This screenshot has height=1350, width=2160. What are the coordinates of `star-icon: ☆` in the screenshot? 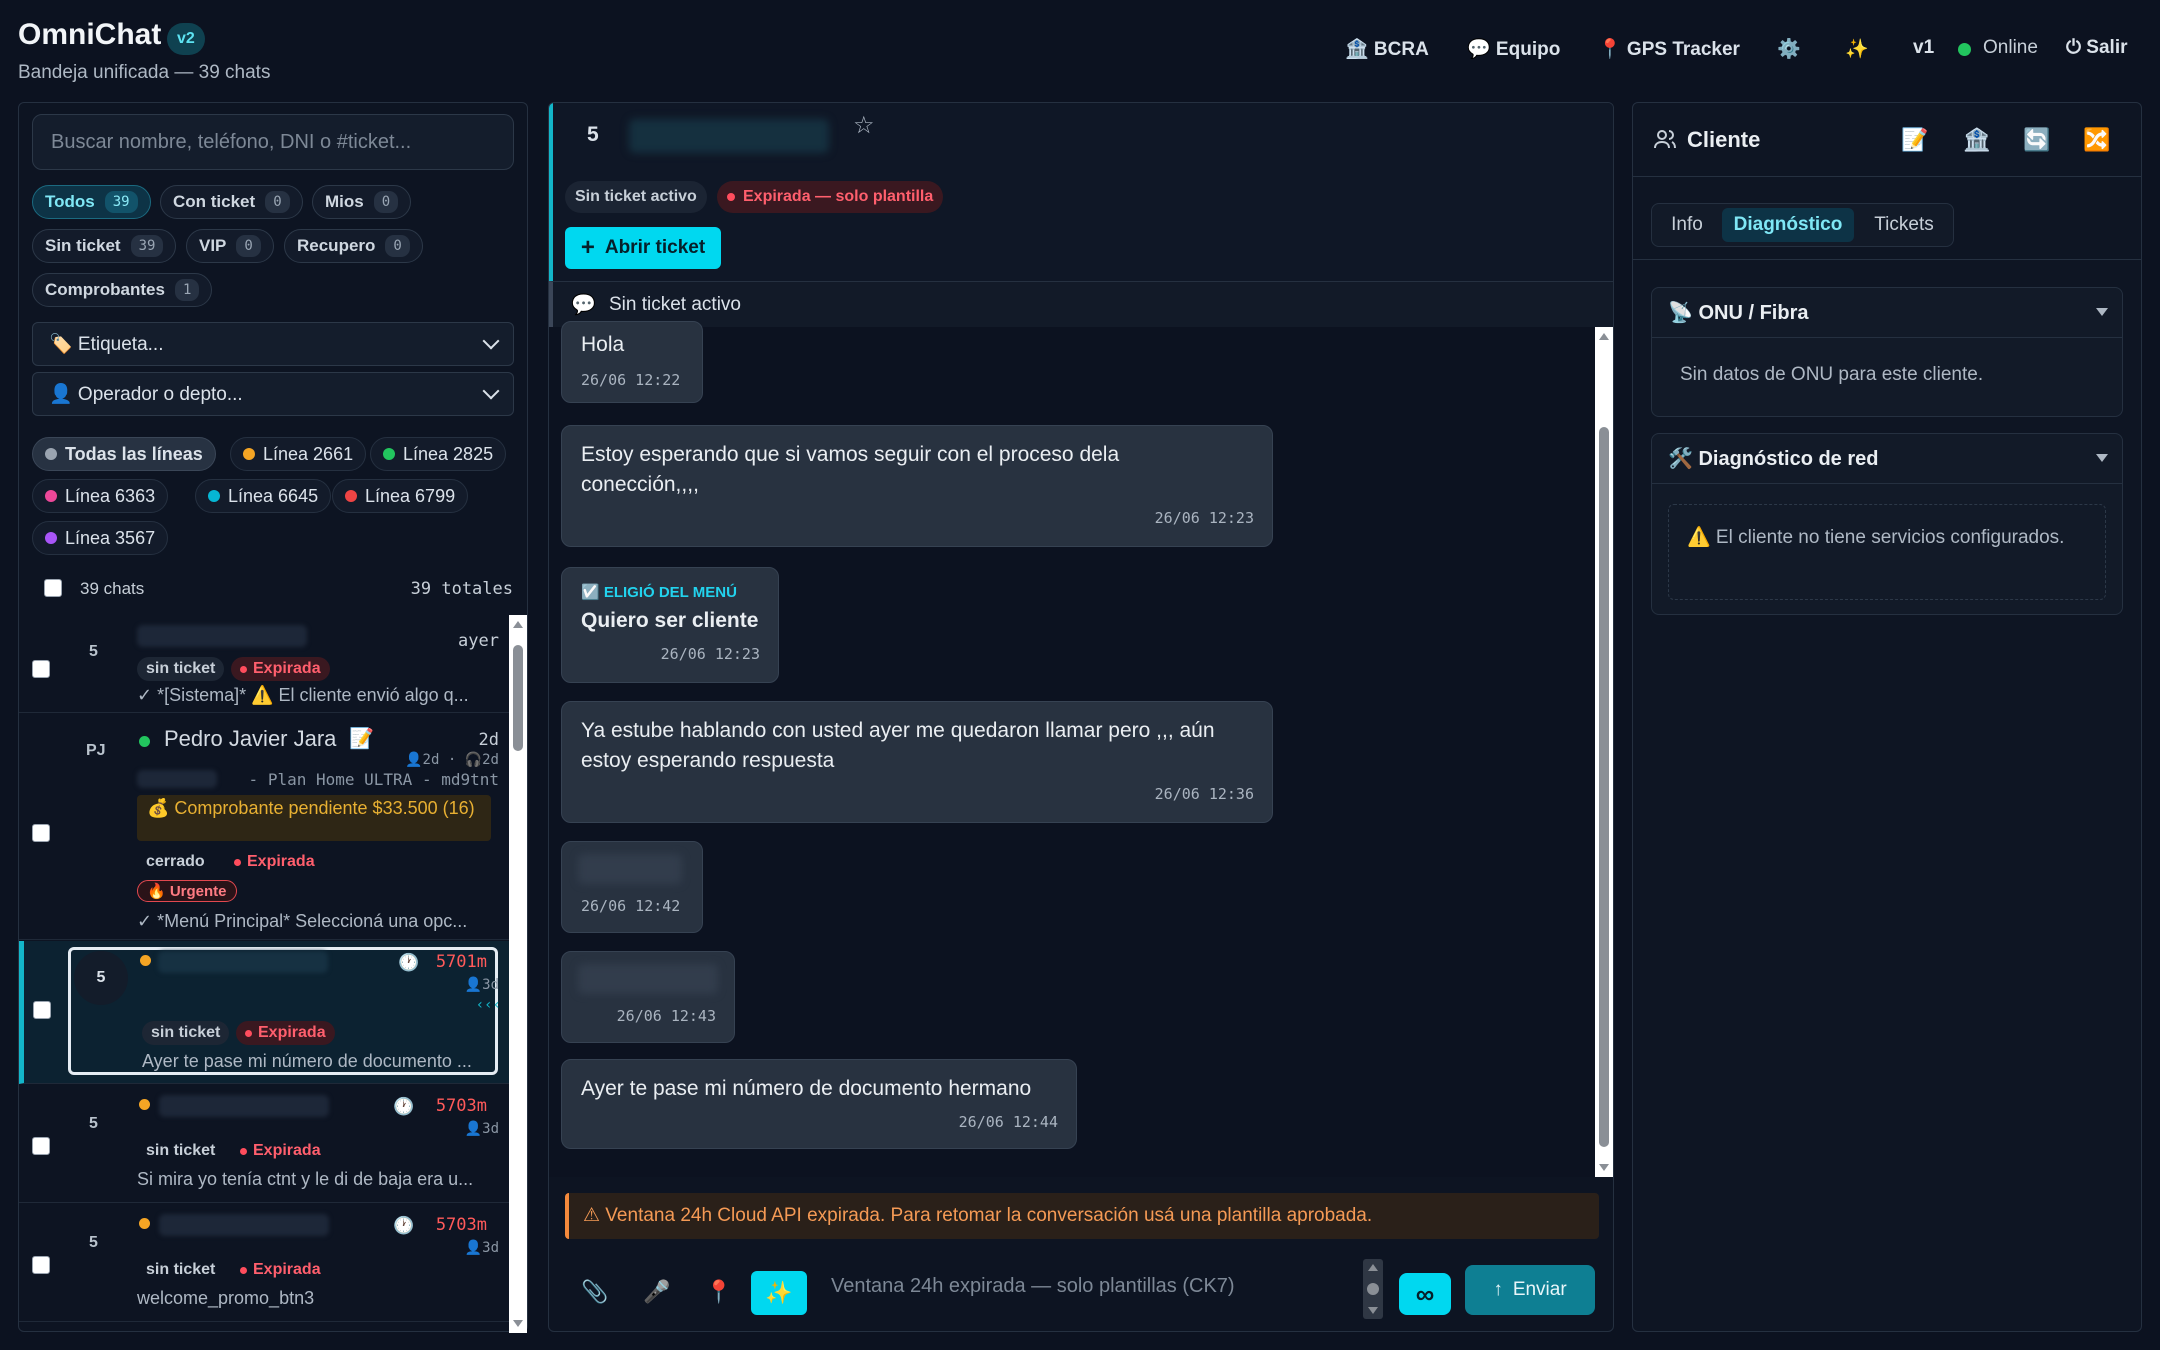 It's located at (864, 125).